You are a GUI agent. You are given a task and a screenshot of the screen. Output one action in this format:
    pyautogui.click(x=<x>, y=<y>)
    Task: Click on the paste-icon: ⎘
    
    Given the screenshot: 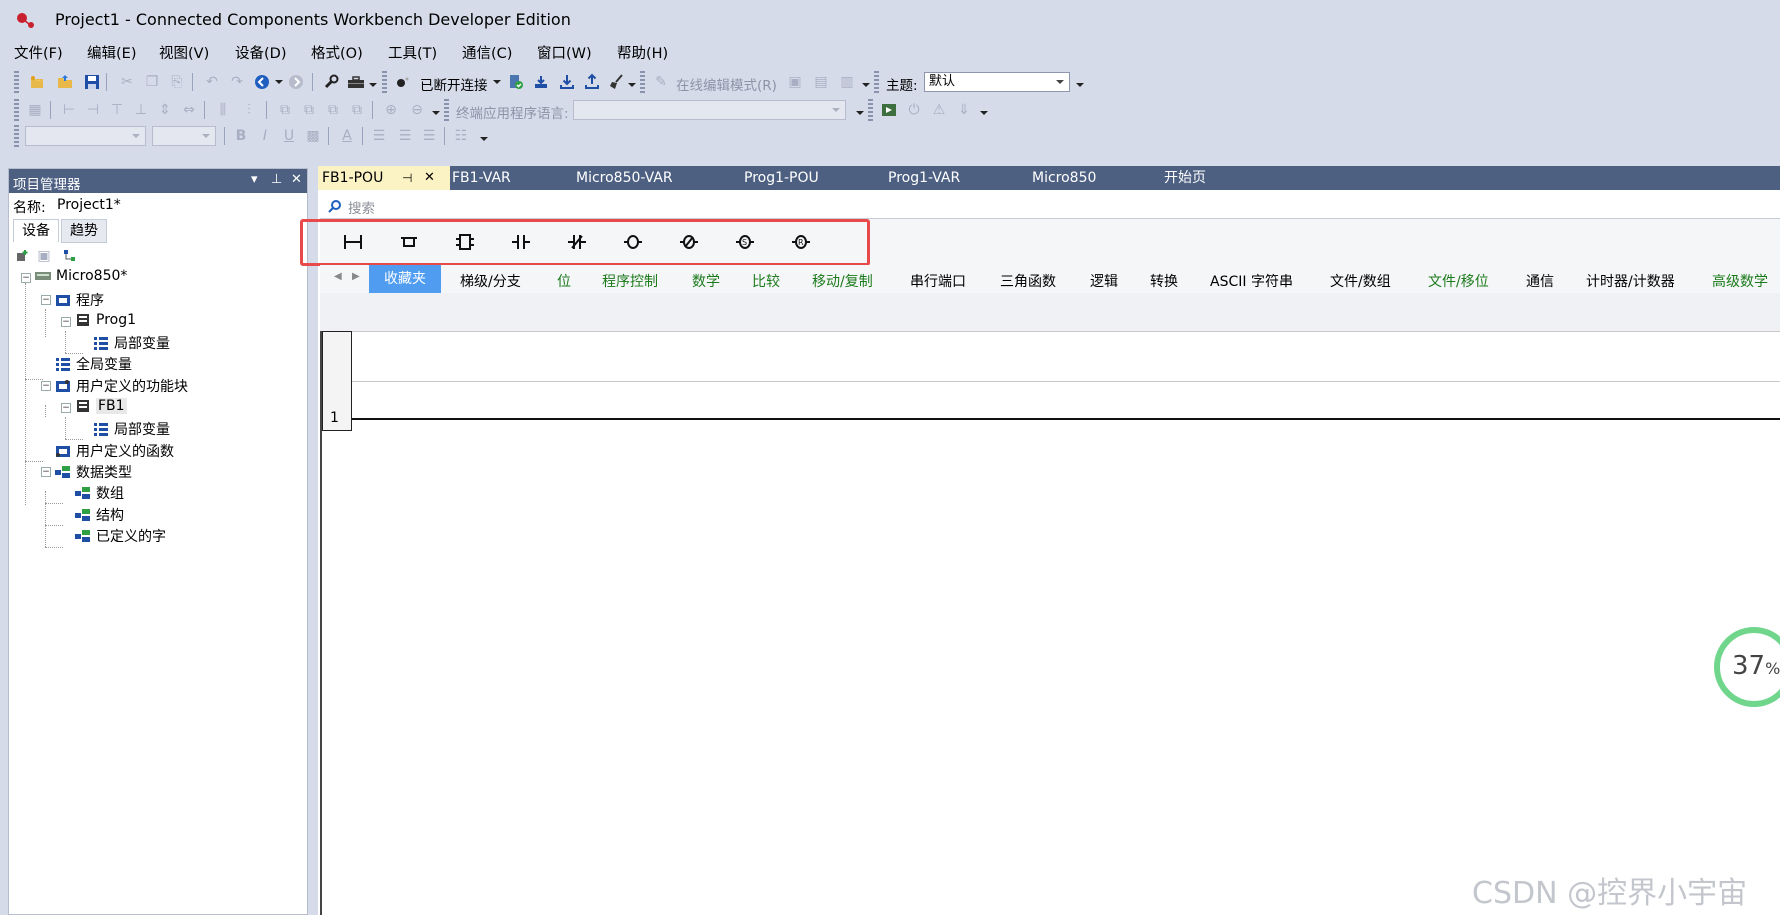 What is the action you would take?
    pyautogui.click(x=177, y=82)
    